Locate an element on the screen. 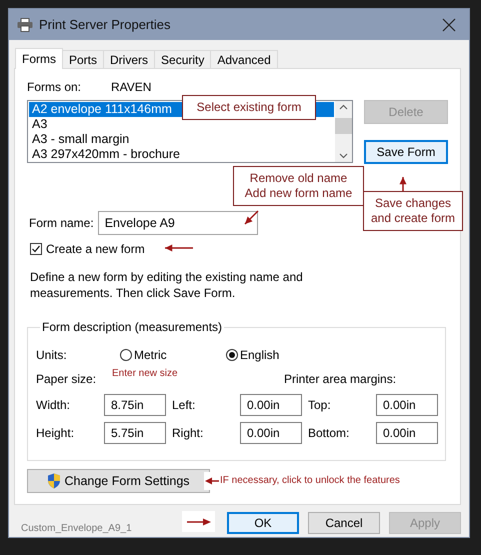 This screenshot has width=481, height=555. scrollbar is located at coordinates (343, 131).